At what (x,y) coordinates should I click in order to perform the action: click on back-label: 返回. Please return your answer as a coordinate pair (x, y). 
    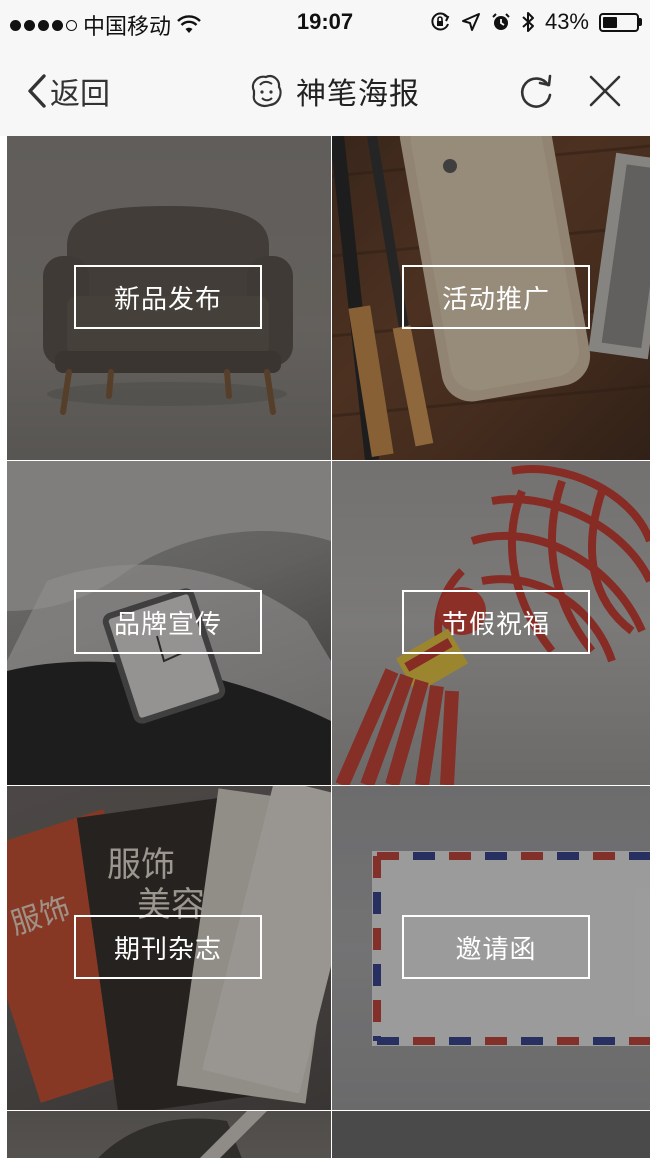
    Looking at the image, I should click on (80, 94).